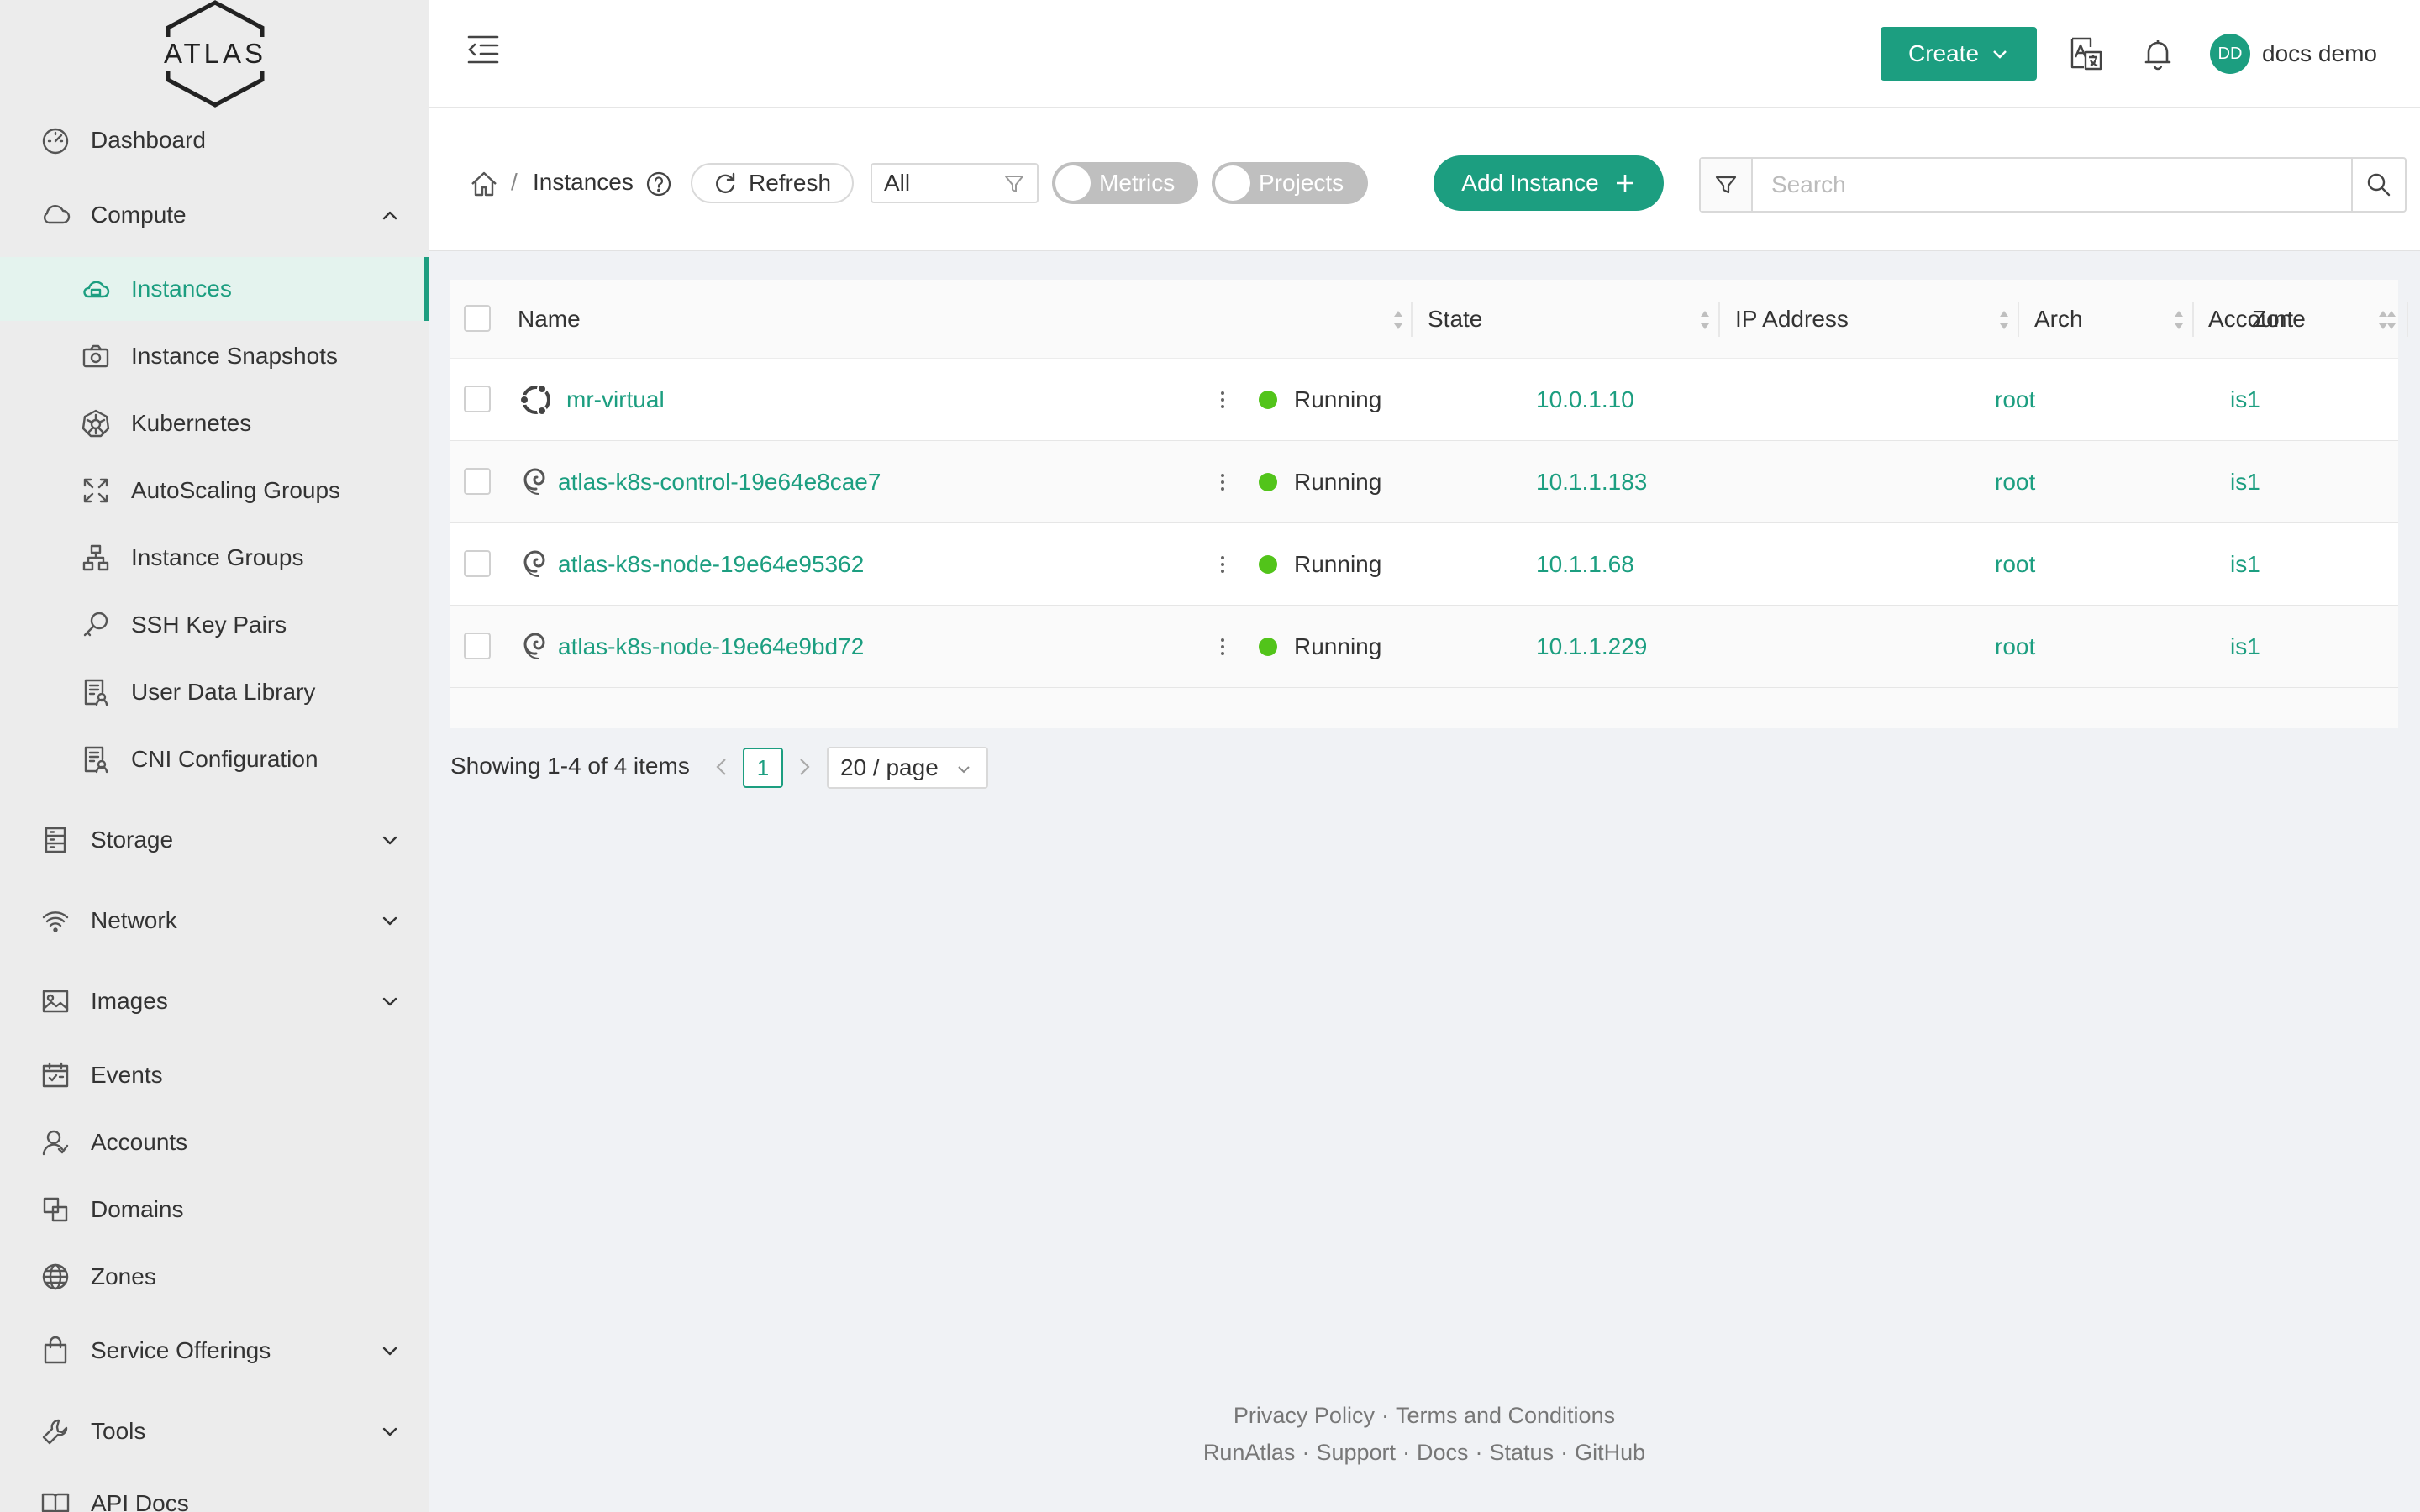 The height and width of the screenshot is (1512, 2420). Describe the element at coordinates (1249, 1452) in the screenshot. I see `runatlas-link: RunAtlas` at that location.